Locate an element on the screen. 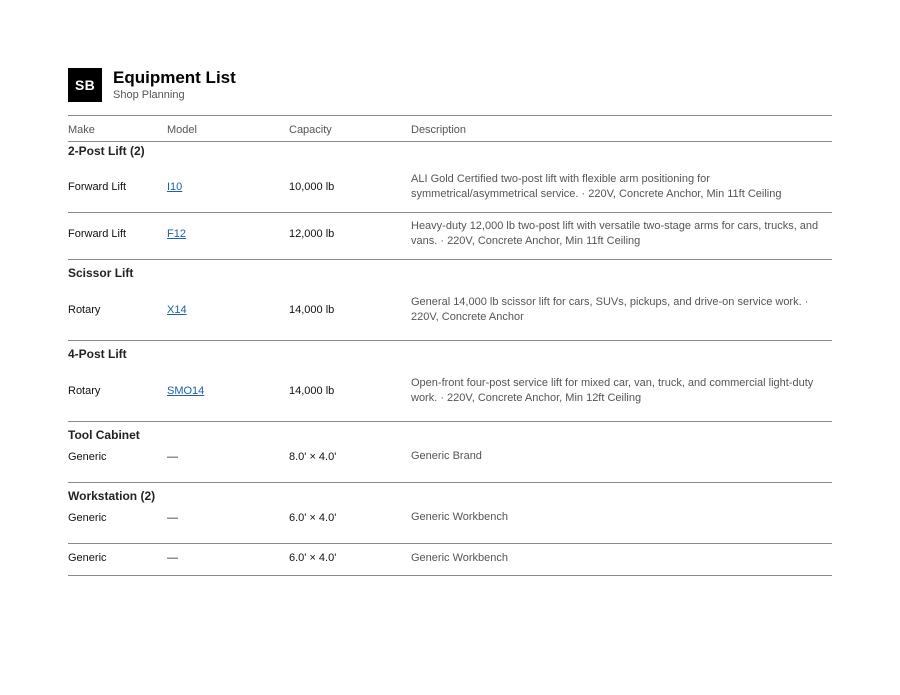 The image size is (900, 695). header: SB Equipment List Shop Planning is located at coordinates (450, 85).